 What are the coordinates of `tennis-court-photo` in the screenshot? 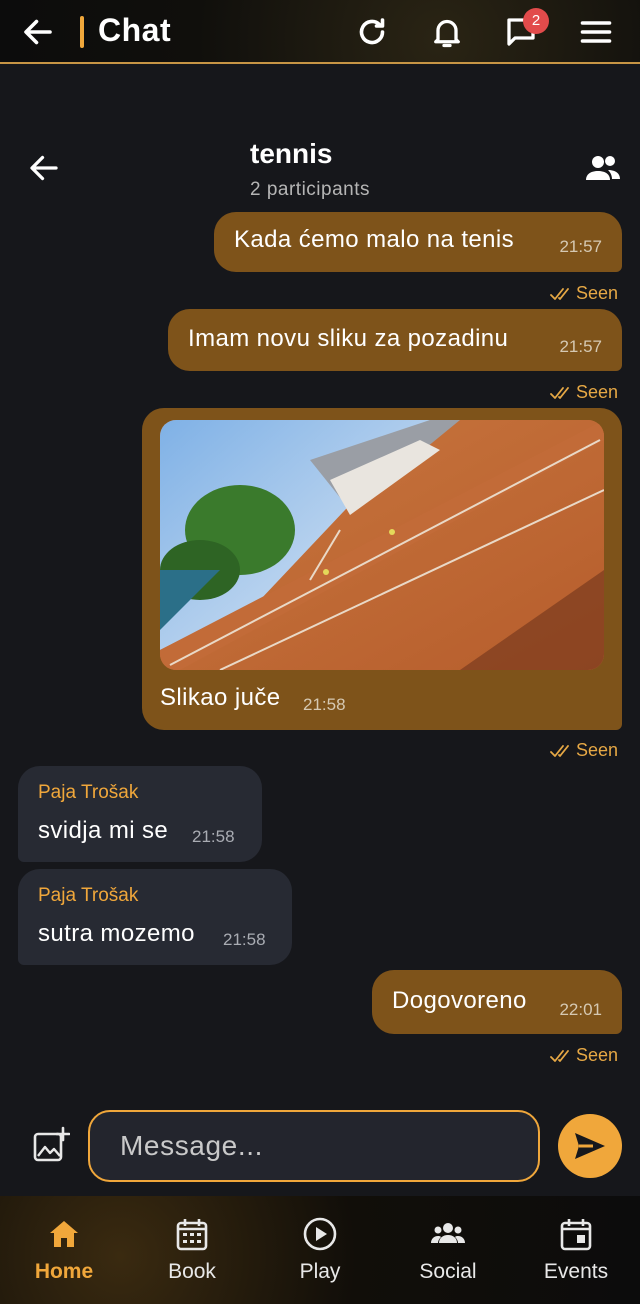 It's located at (382, 545).